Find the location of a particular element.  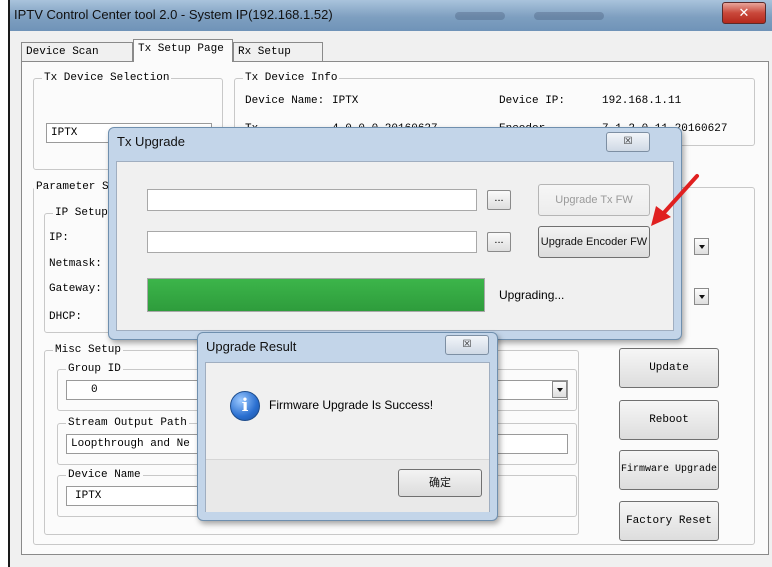

tx-fw-path-input is located at coordinates (312, 200).